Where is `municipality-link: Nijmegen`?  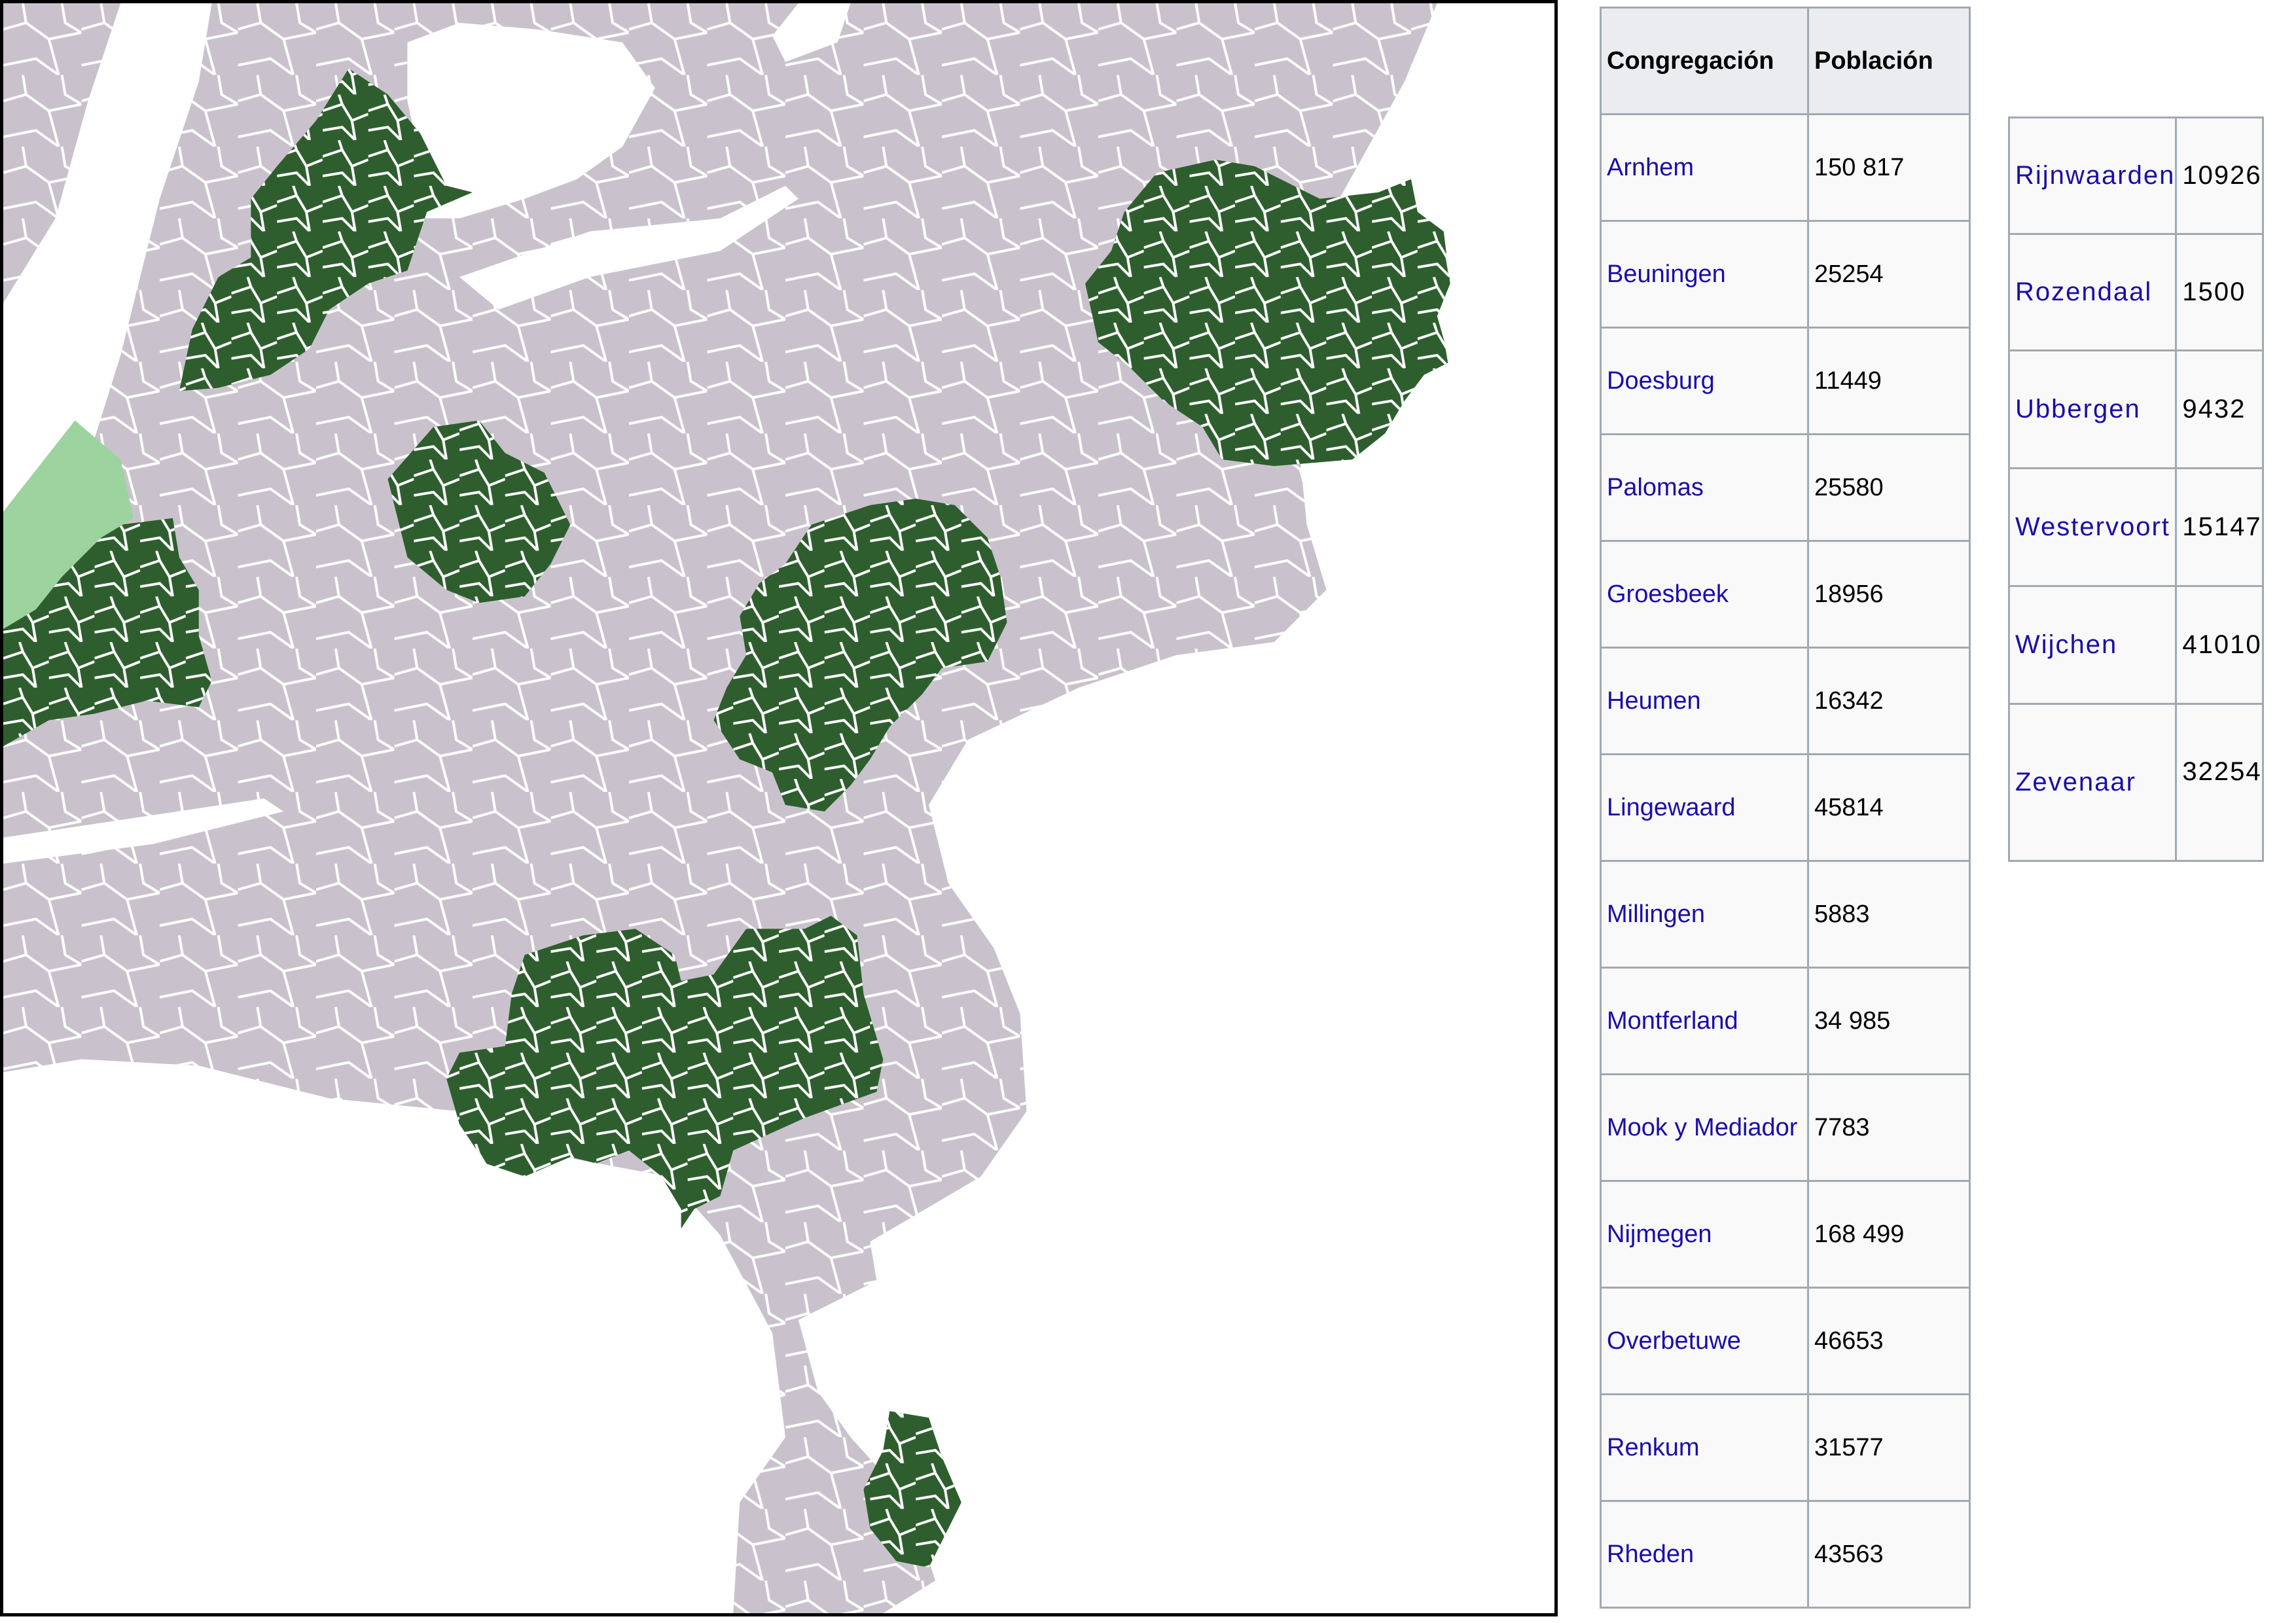 municipality-link: Nijmegen is located at coordinates (1659, 1234).